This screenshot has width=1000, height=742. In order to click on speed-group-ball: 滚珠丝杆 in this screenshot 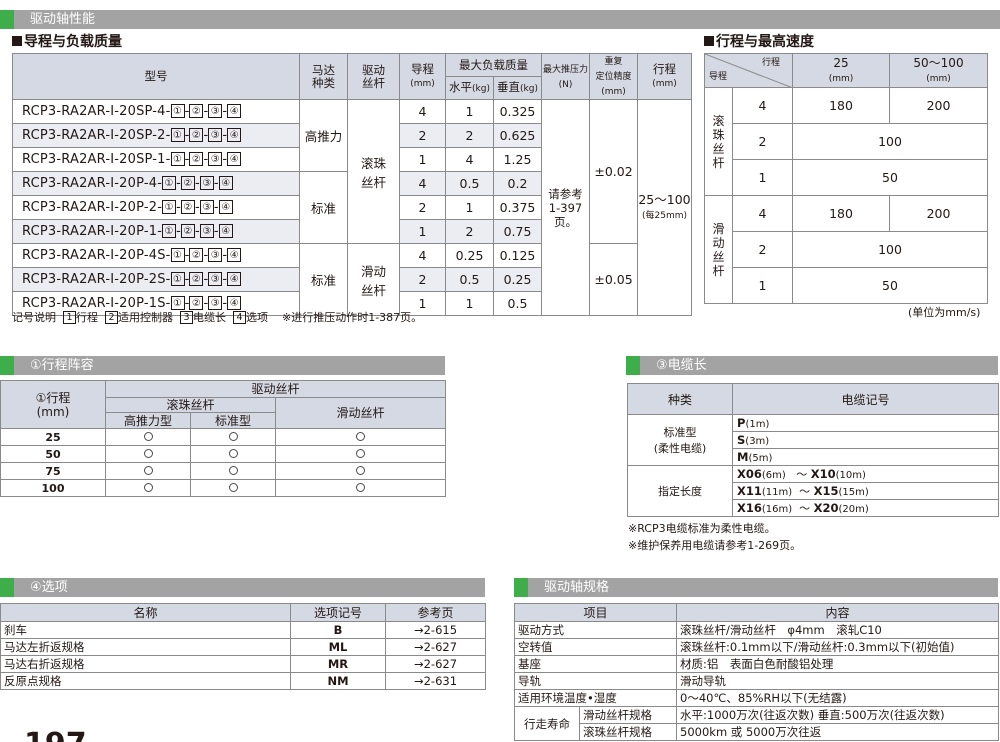, I will do `click(718, 141)`.